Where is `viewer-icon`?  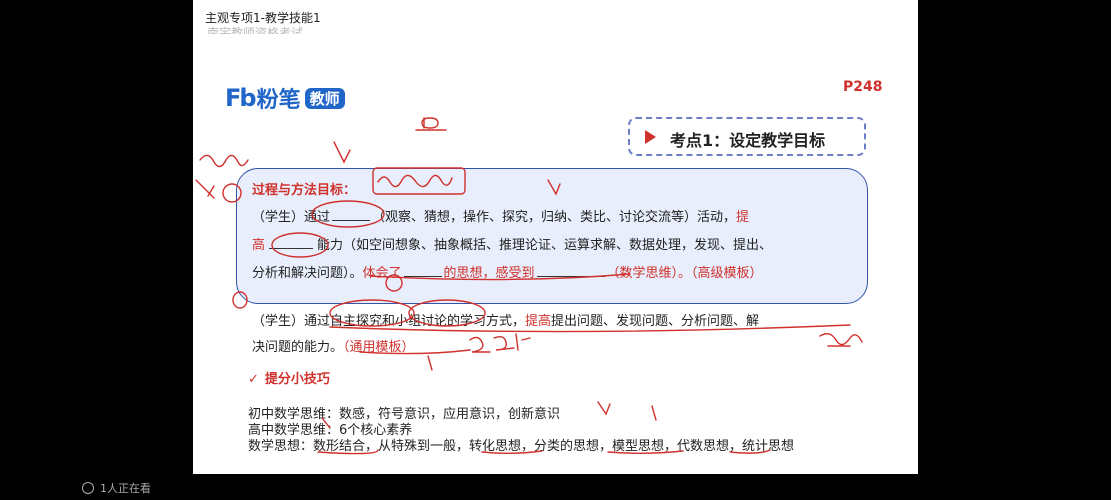 viewer-icon is located at coordinates (88, 488).